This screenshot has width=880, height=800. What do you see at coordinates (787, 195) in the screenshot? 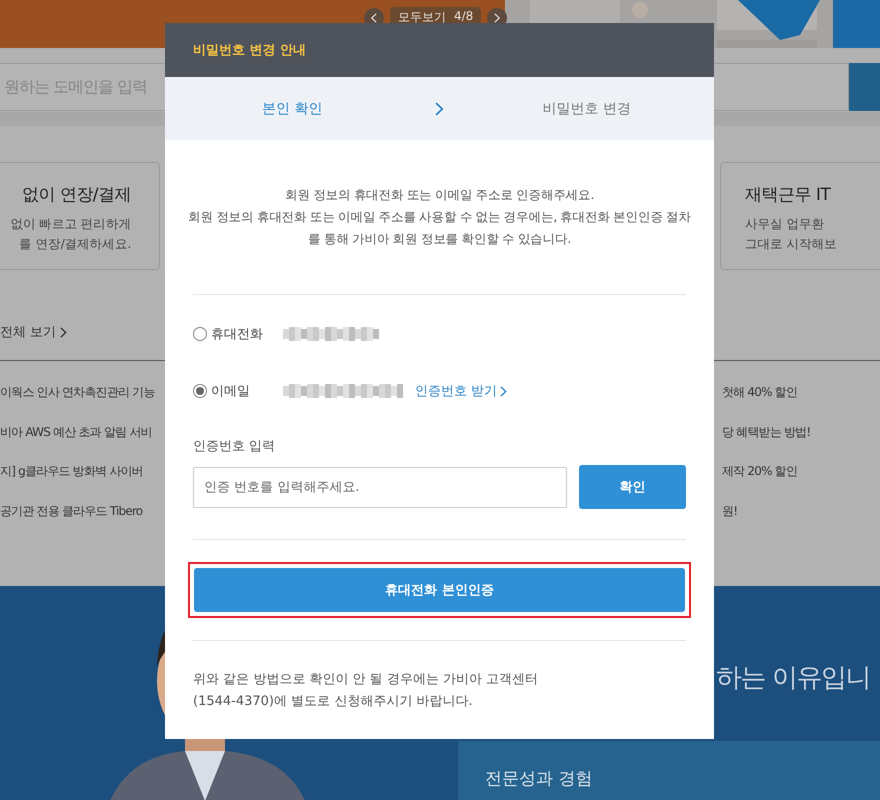
I see `card-title: 재택근무 IT` at bounding box center [787, 195].